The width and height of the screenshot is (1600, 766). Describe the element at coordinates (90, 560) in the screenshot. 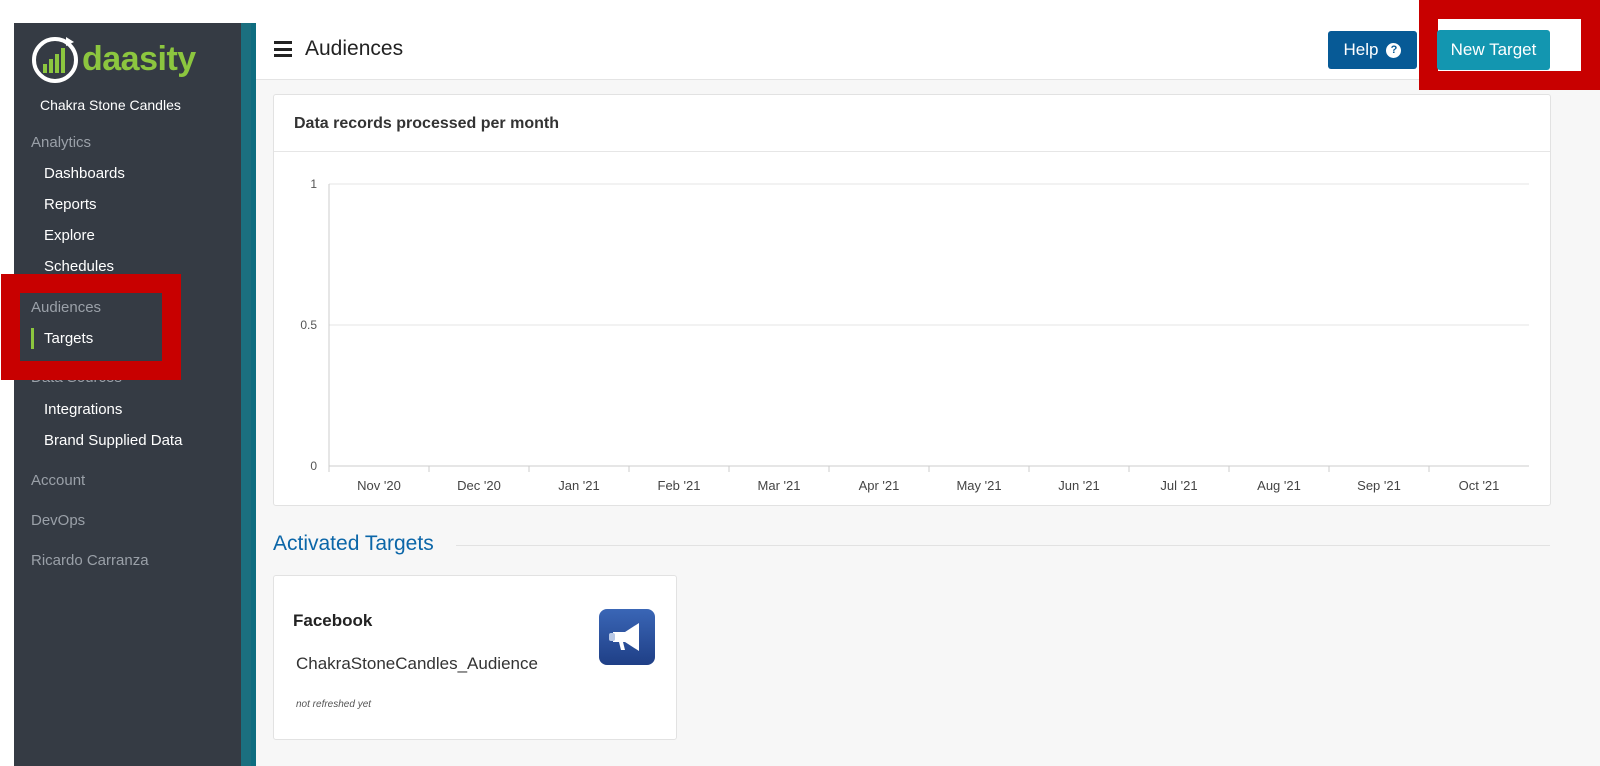

I see `nav-section-user: Ricardo Carranza` at that location.